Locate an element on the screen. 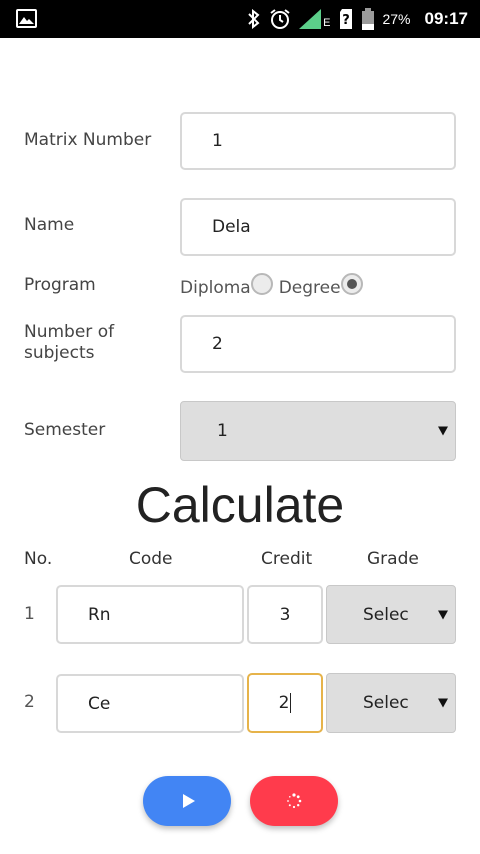 The image size is (480, 854). alarm-clock-icon is located at coordinates (280, 19).